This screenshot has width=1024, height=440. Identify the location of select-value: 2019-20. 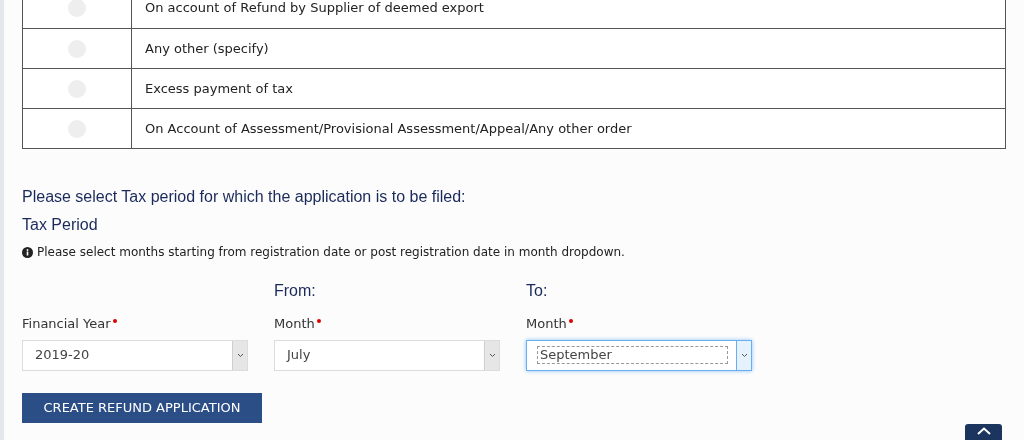
(62, 355).